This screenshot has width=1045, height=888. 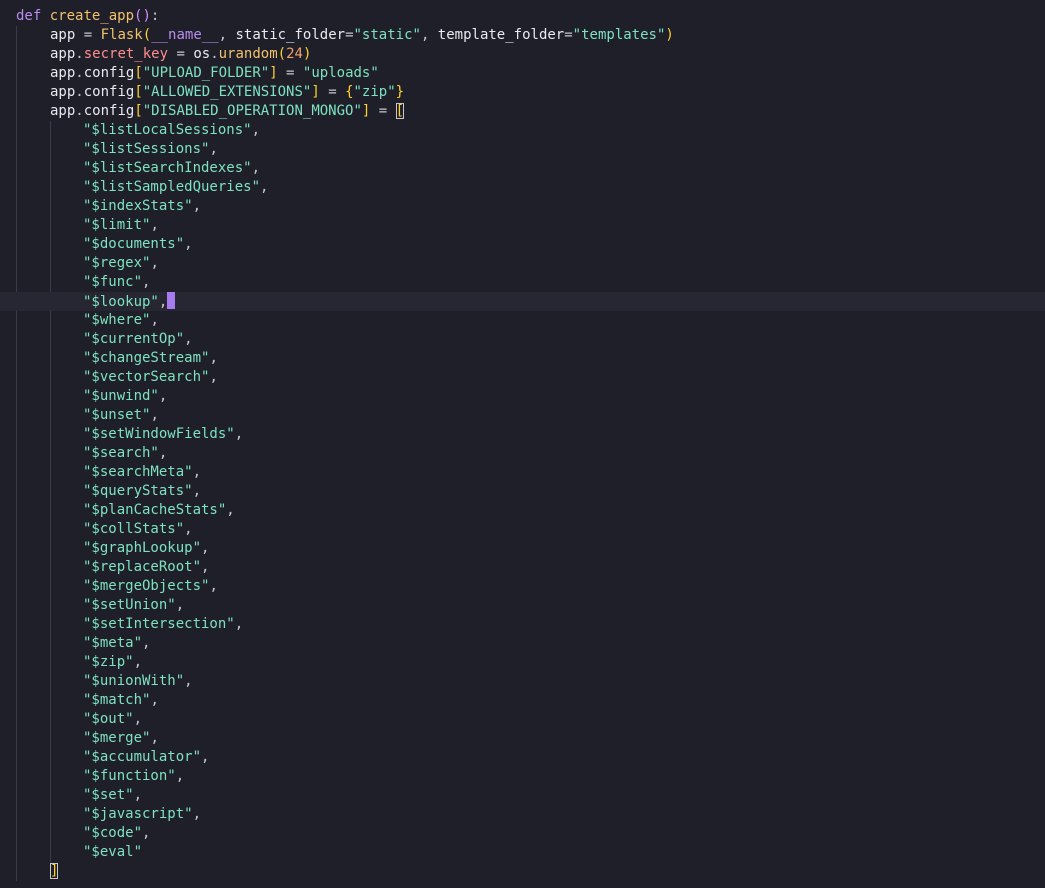 What do you see at coordinates (142, 757) in the screenshot?
I see `operator-string: "$accumulator"` at bounding box center [142, 757].